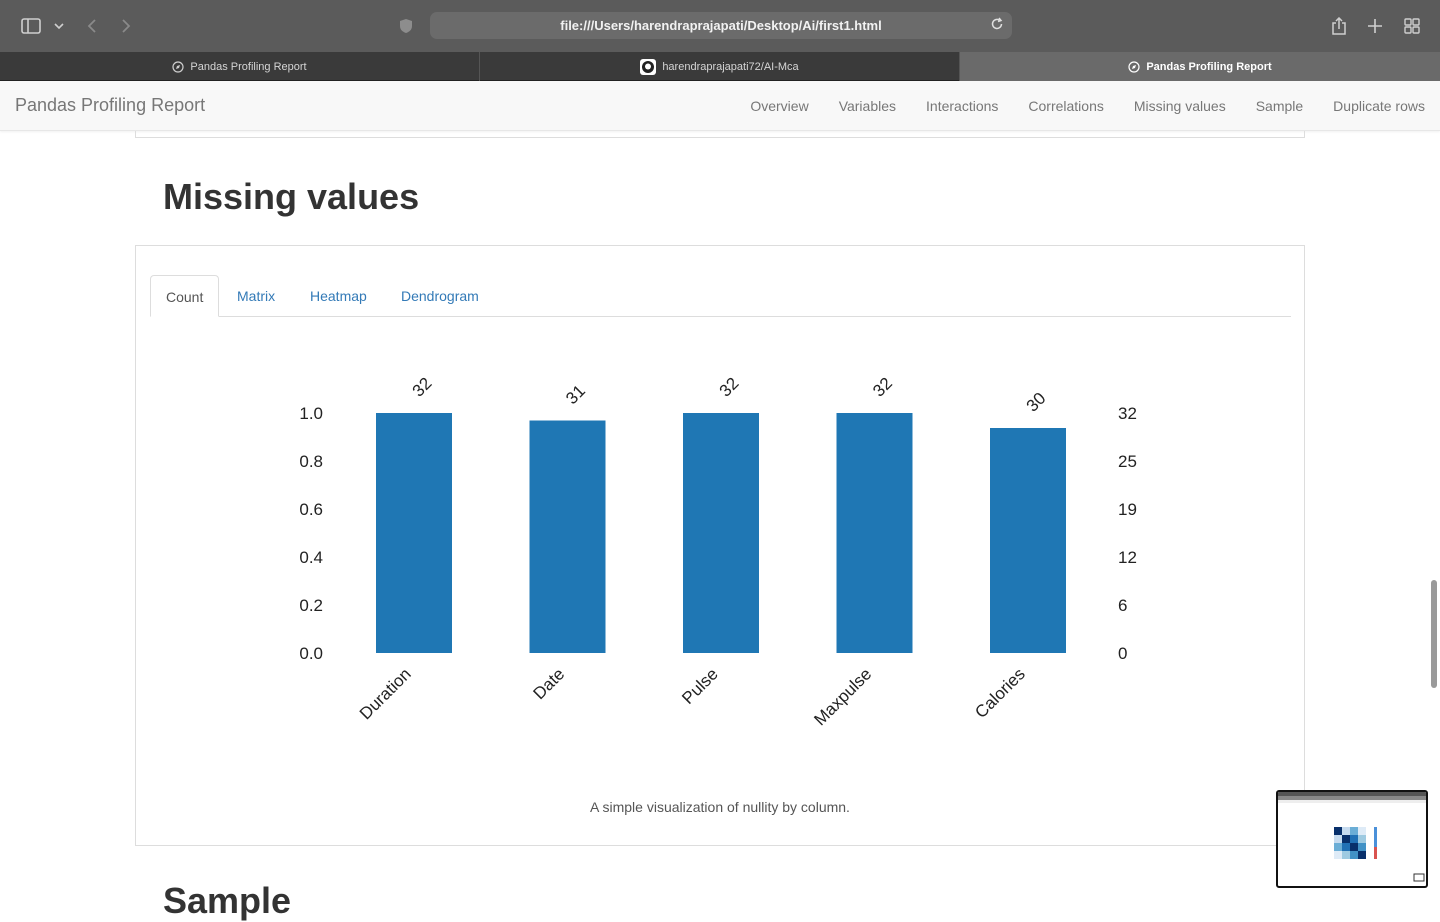 The width and height of the screenshot is (1440, 922). What do you see at coordinates (311, 413) in the screenshot?
I see `y-left-tick-label: 1.0` at bounding box center [311, 413].